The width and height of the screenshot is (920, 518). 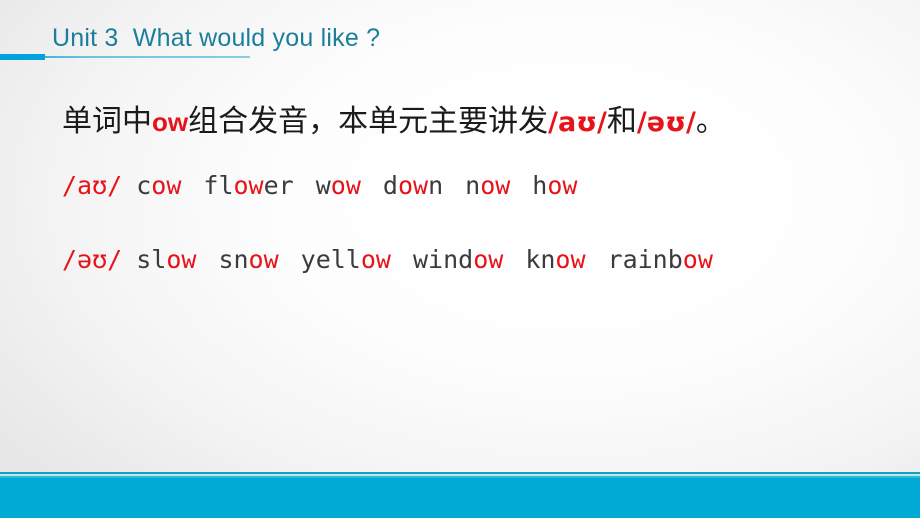 I want to click on vocab-word: slow, so click(x=166, y=259).